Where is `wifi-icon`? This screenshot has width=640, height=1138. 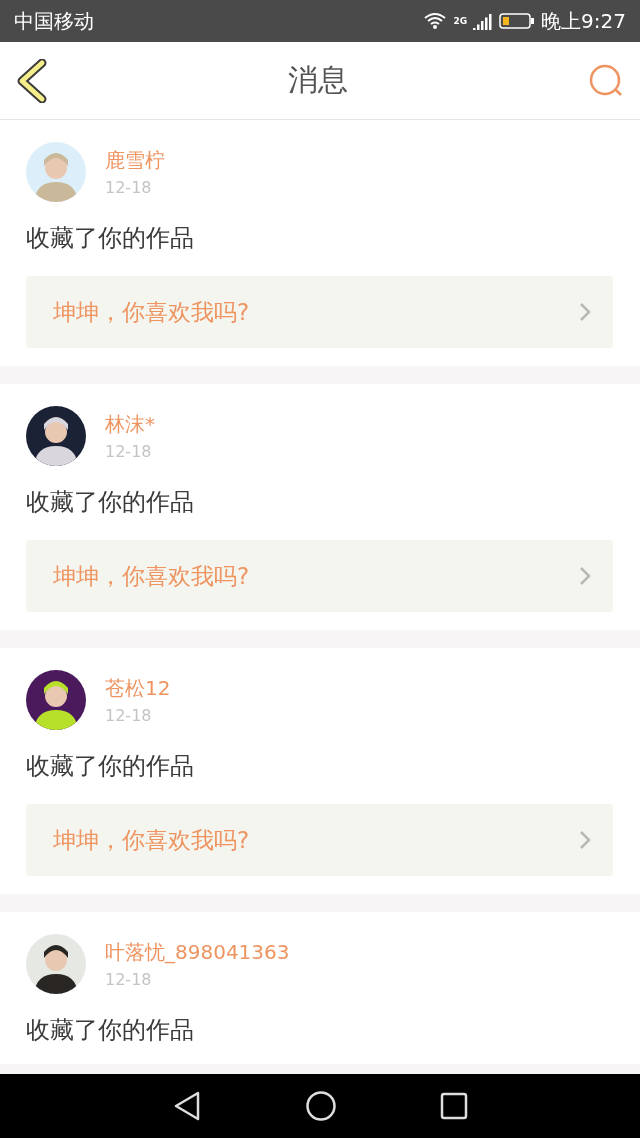
wifi-icon is located at coordinates (435, 21).